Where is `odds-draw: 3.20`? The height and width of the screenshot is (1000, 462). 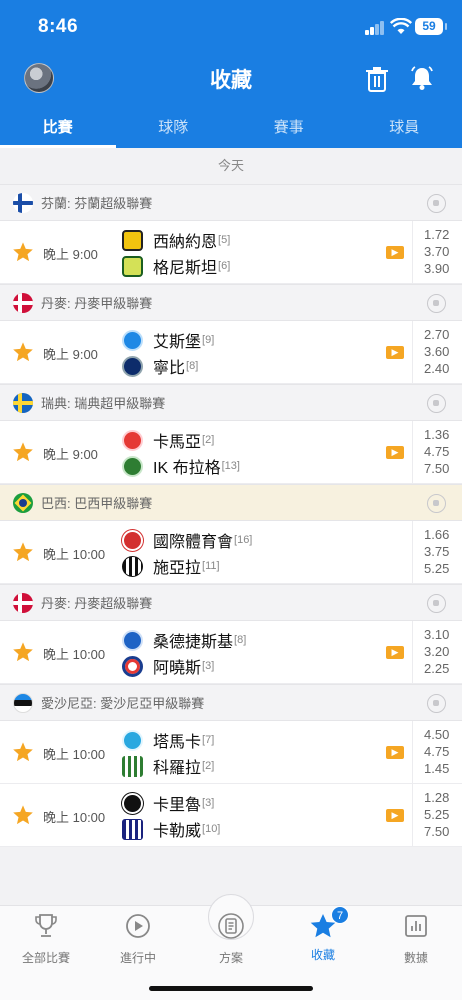 odds-draw: 3.20 is located at coordinates (437, 651).